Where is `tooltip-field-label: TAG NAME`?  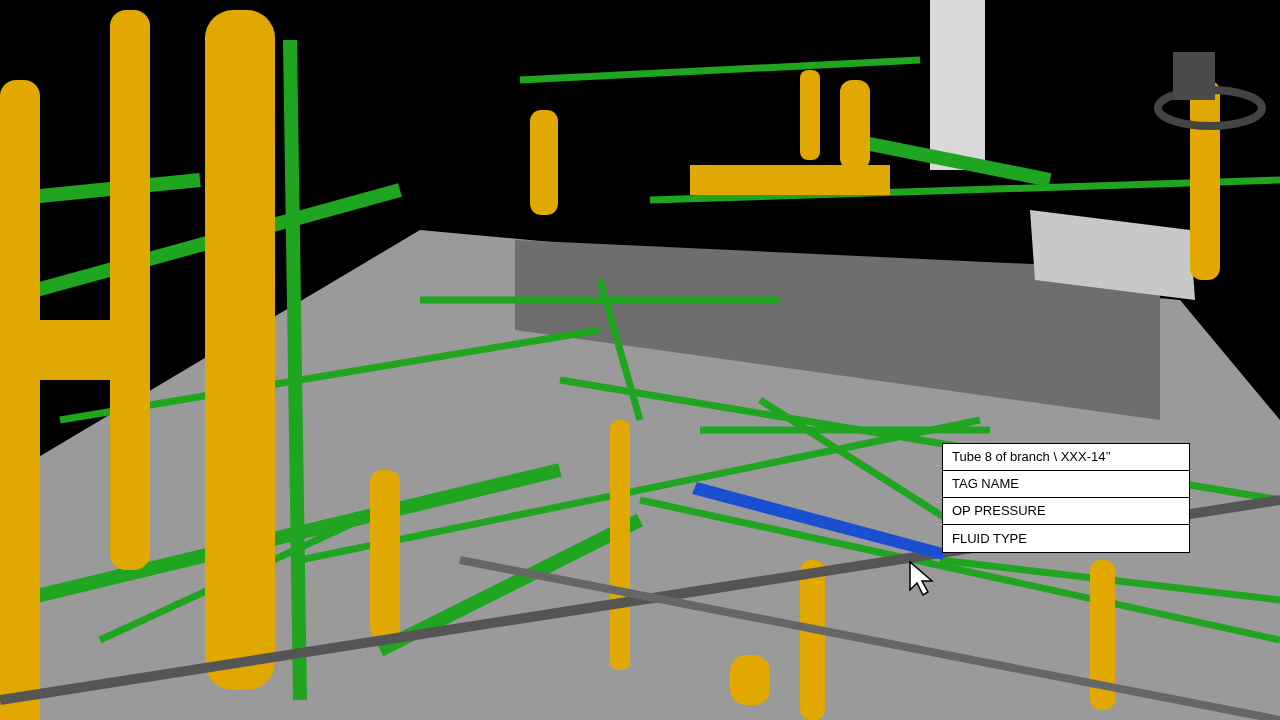
tooltip-field-label: TAG NAME is located at coordinates (1066, 484).